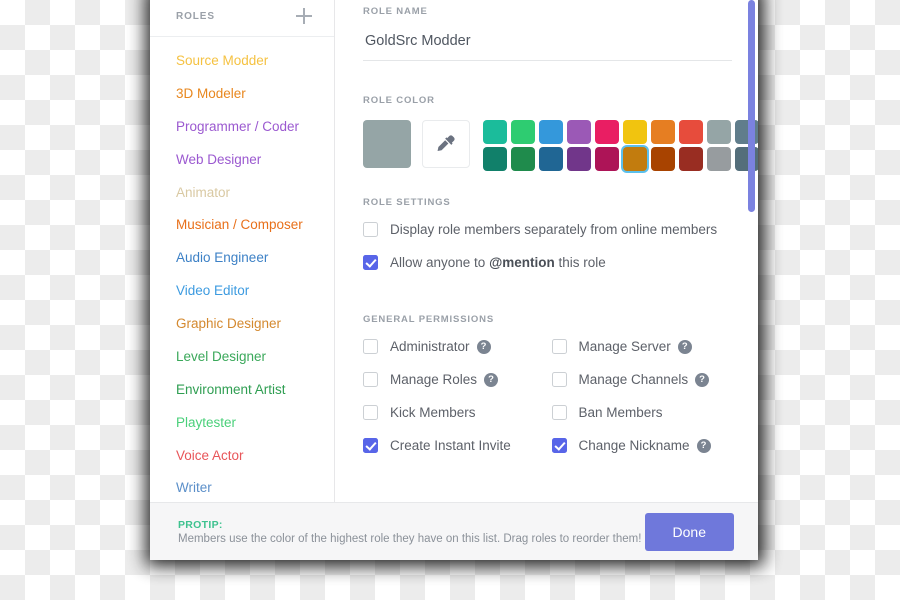  I want to click on role-list-item: Video Editor, so click(242, 291).